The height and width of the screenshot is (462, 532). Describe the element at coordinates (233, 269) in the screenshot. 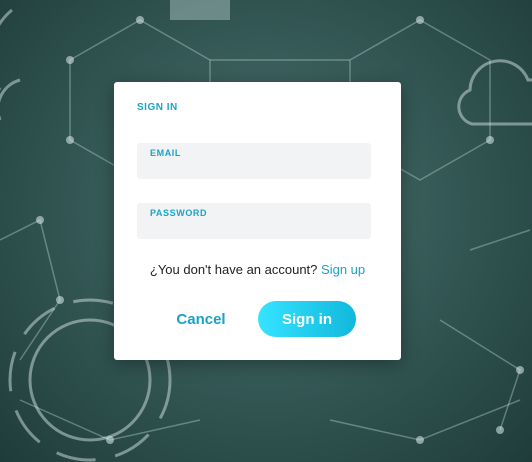

I see `signup-prompt-text: ¿You don't have an account?` at that location.